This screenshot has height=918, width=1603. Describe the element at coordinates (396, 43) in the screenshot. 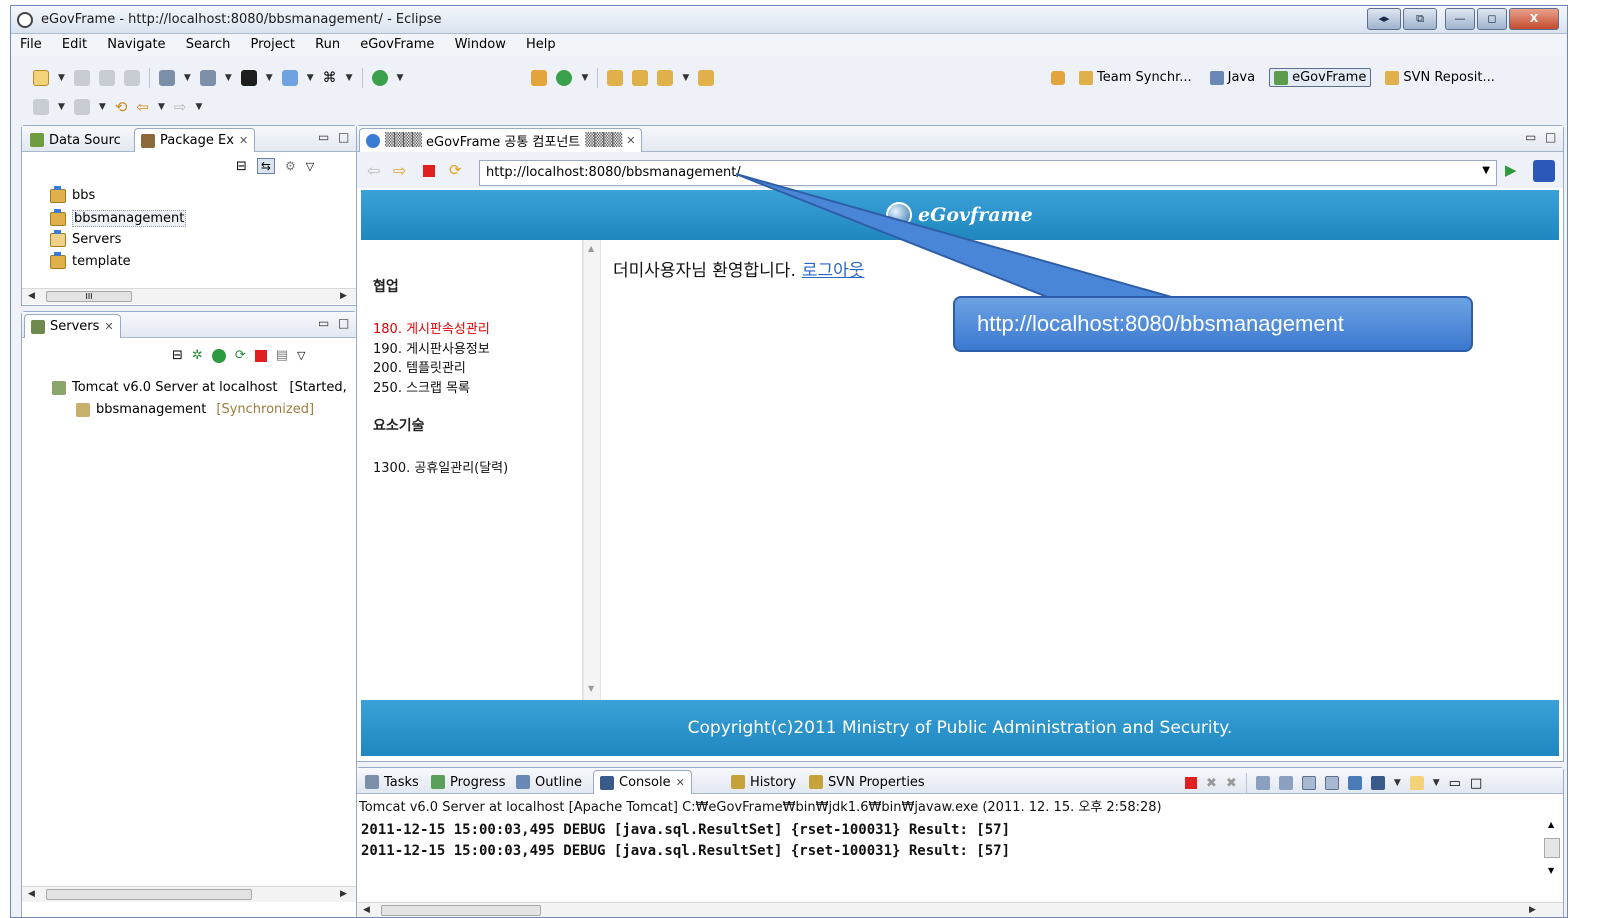

I see `menu-egovframe: eGovFrame` at that location.